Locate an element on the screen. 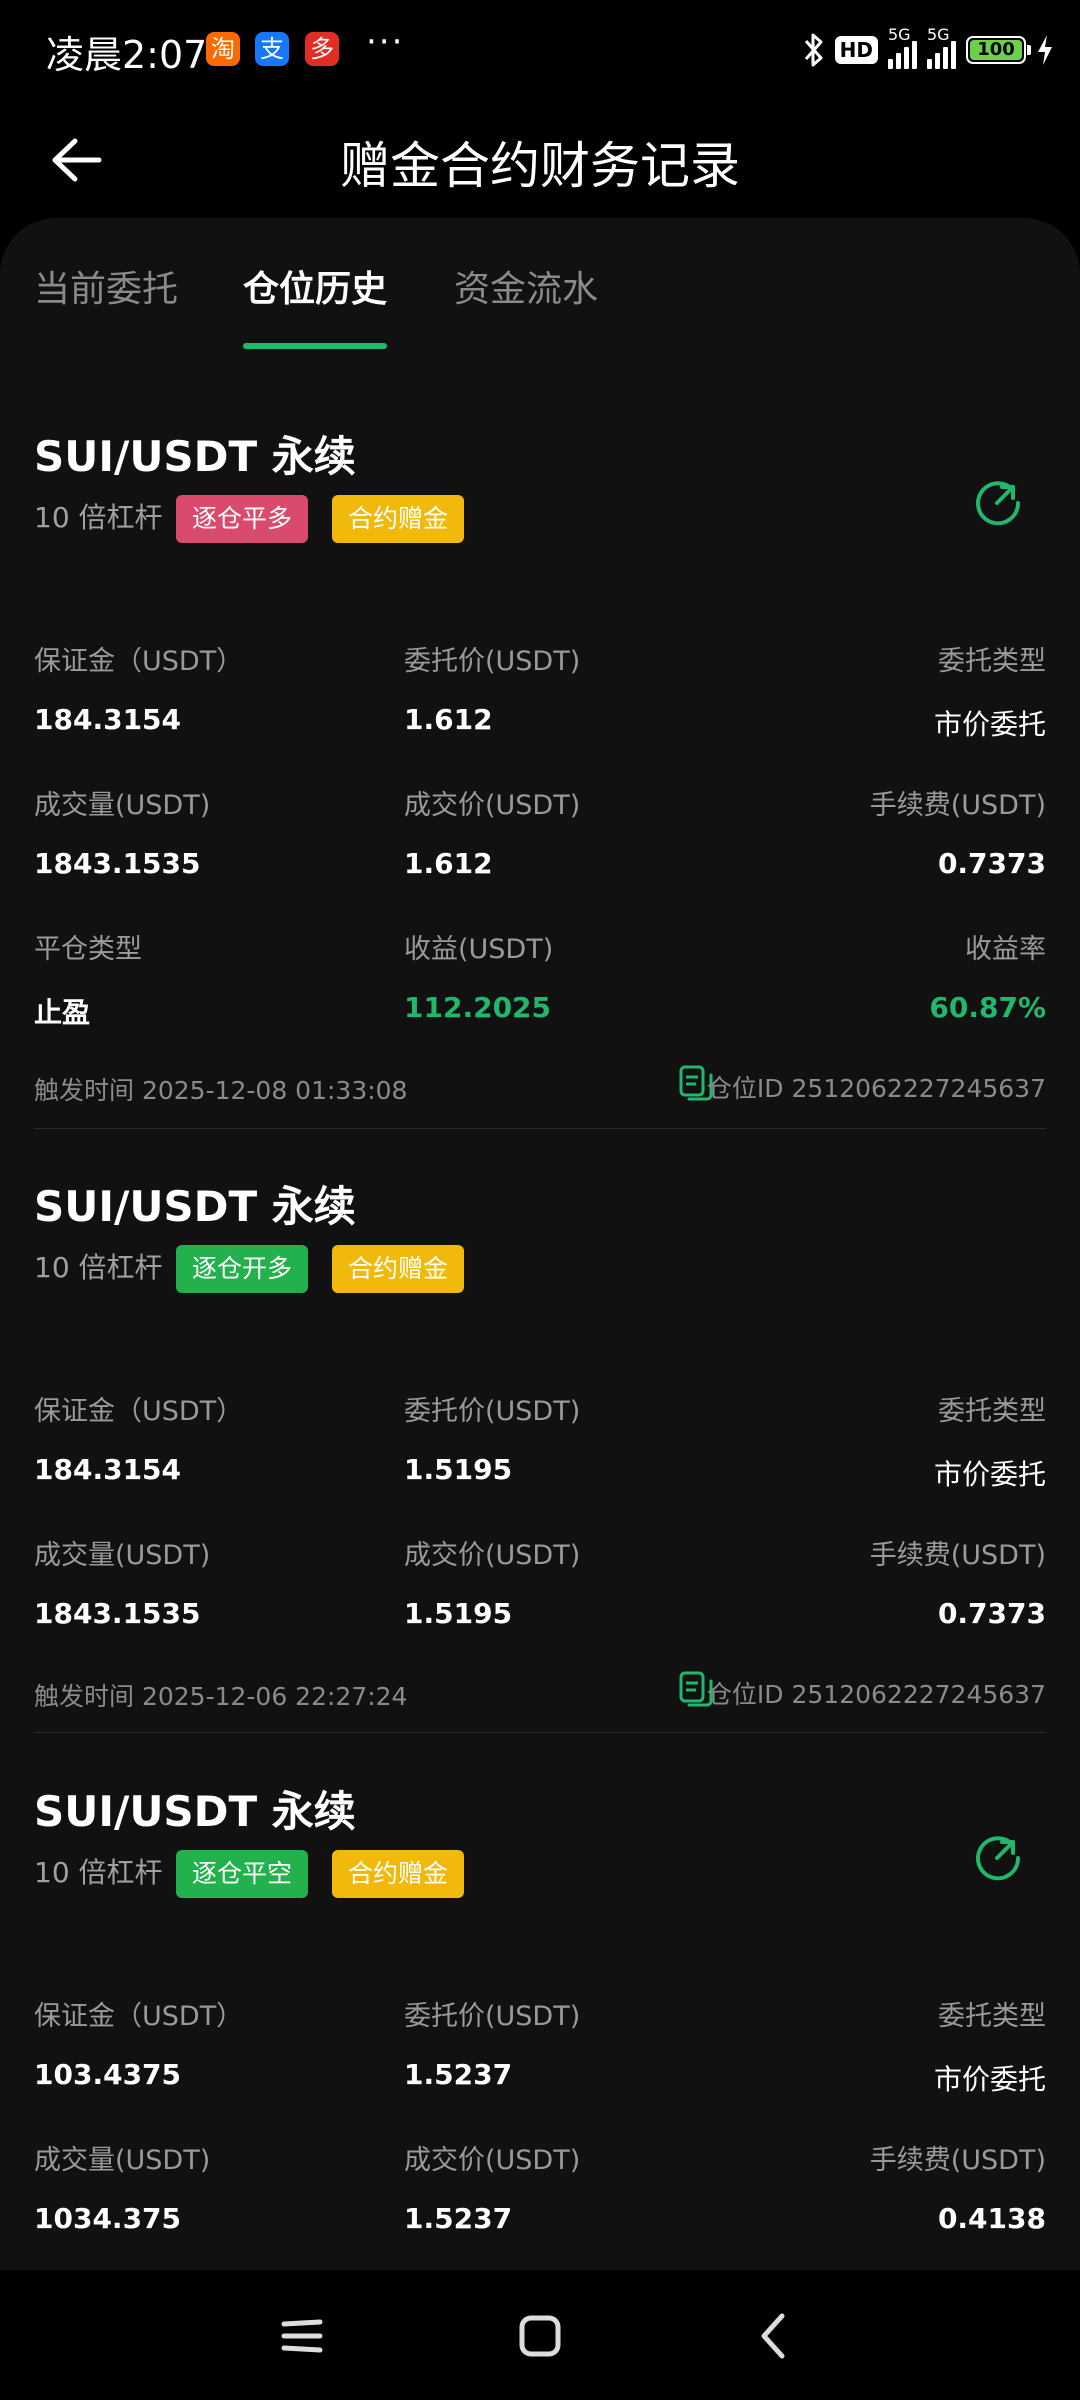 This screenshot has height=2400, width=1080. bluetooth-icon is located at coordinates (814, 50).